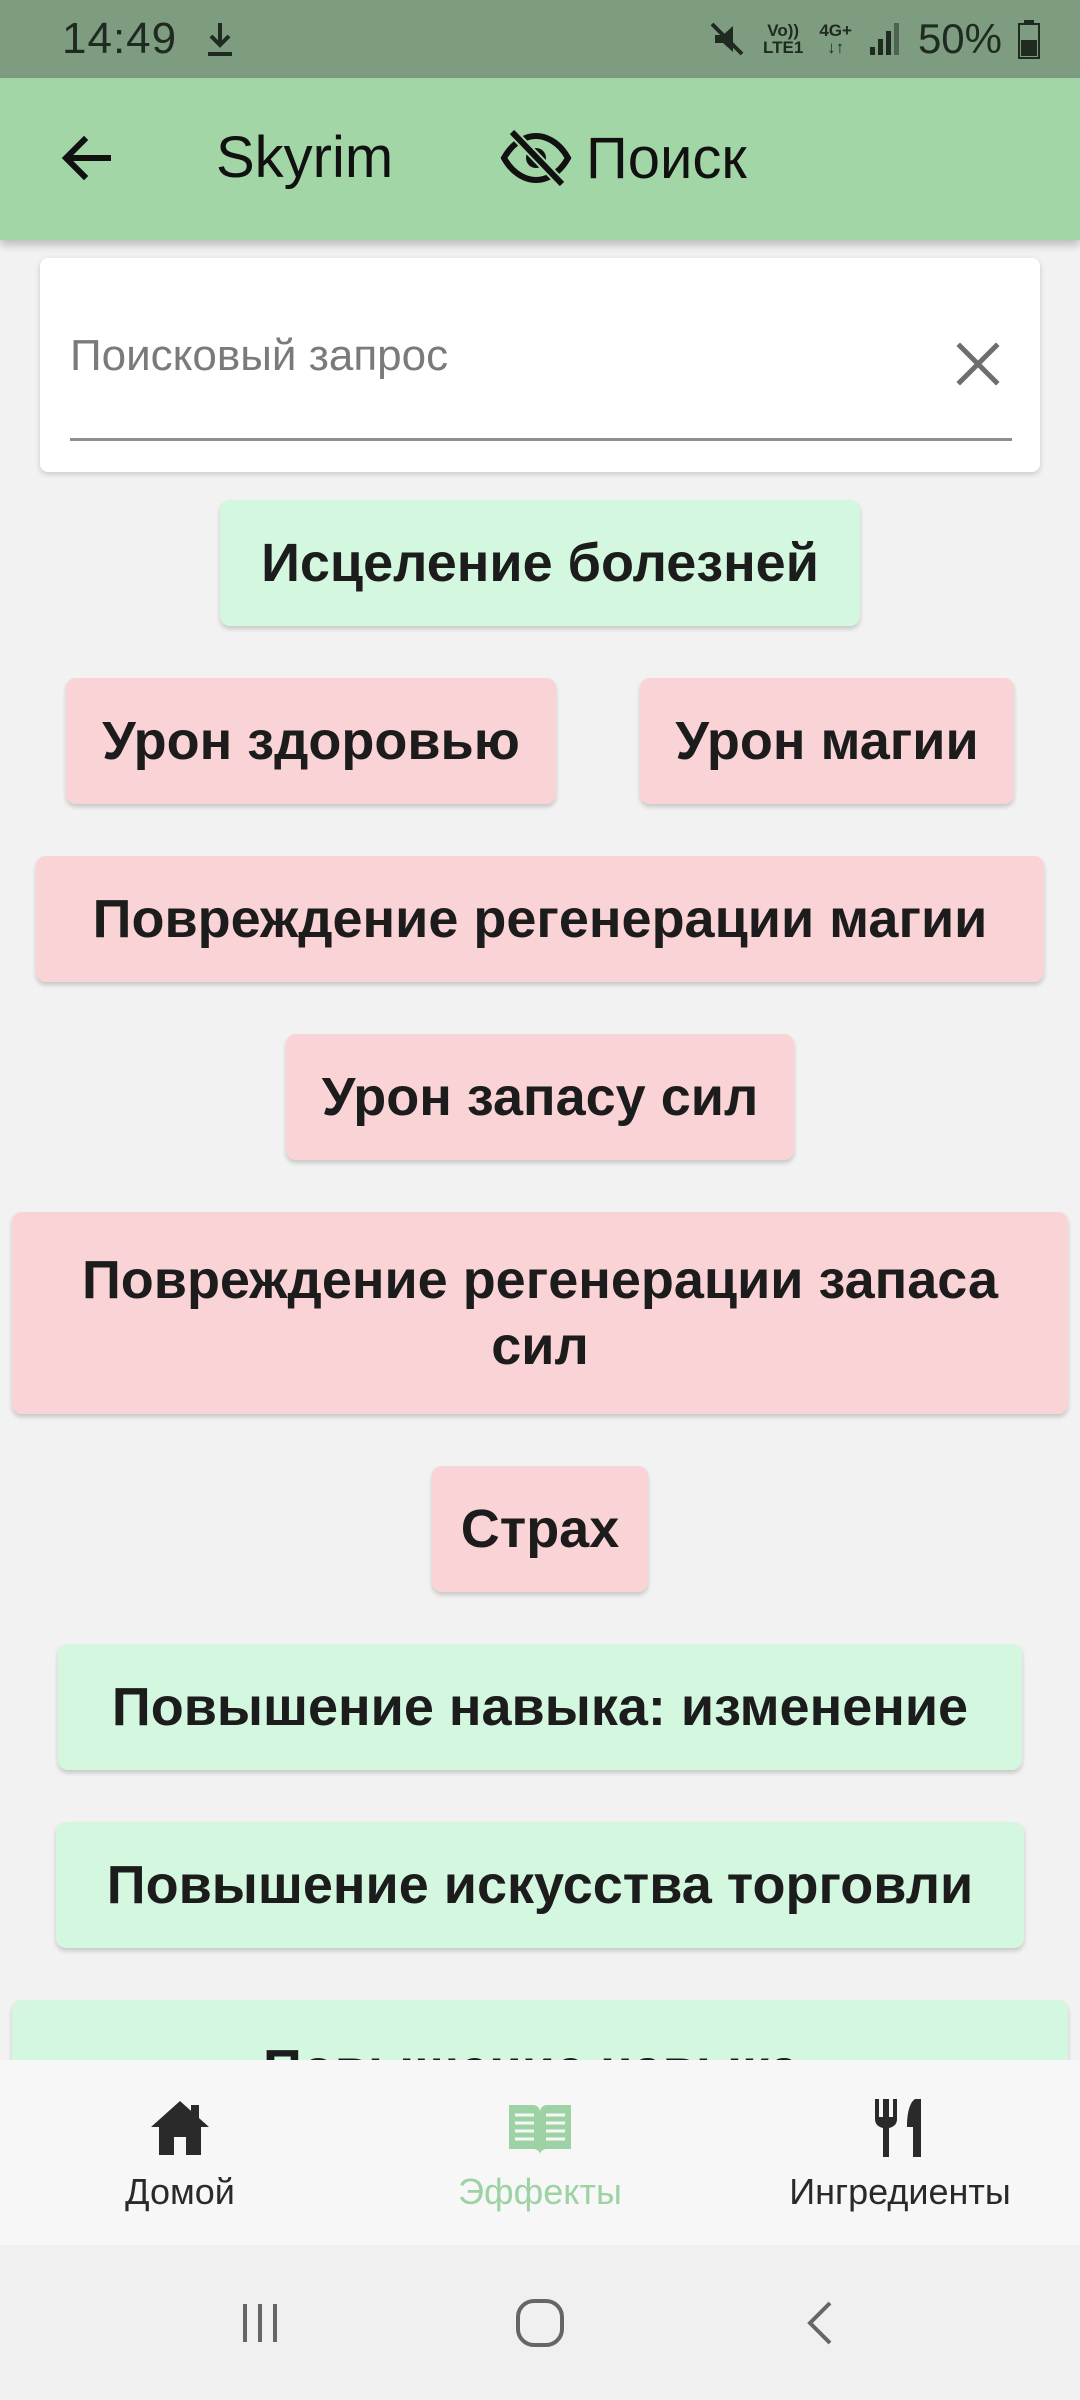 The height and width of the screenshot is (2400, 1080). I want to click on effect-chip: Страх, so click(540, 1529).